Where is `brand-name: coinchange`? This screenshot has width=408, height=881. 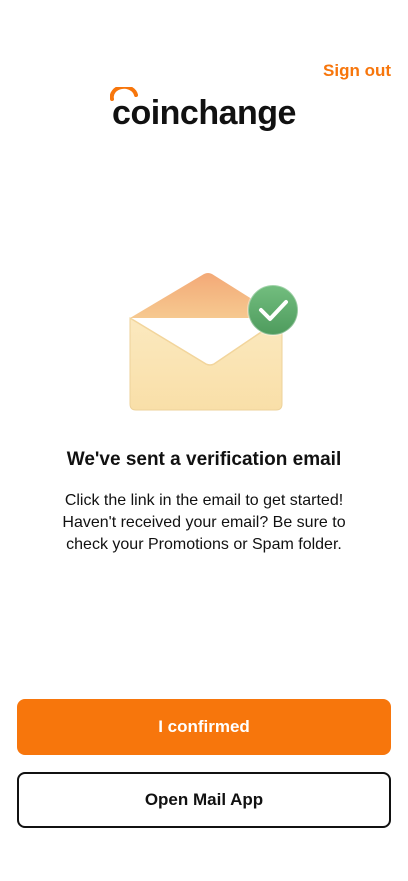 brand-name: coinchange is located at coordinates (204, 113).